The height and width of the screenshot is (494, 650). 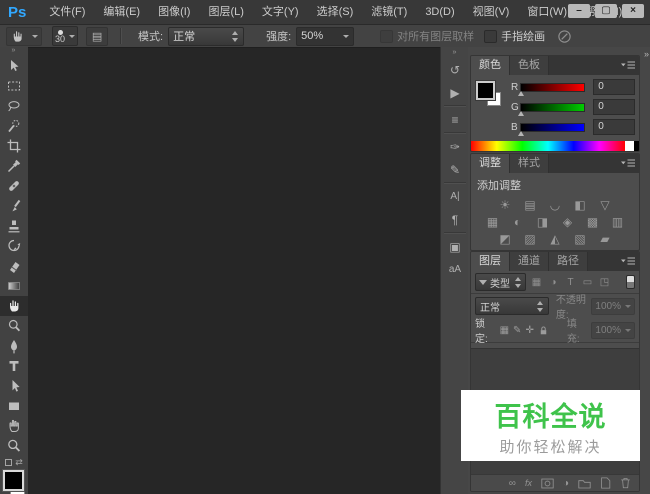 I want to click on tab-swatches: 色板, so click(x=529, y=65).